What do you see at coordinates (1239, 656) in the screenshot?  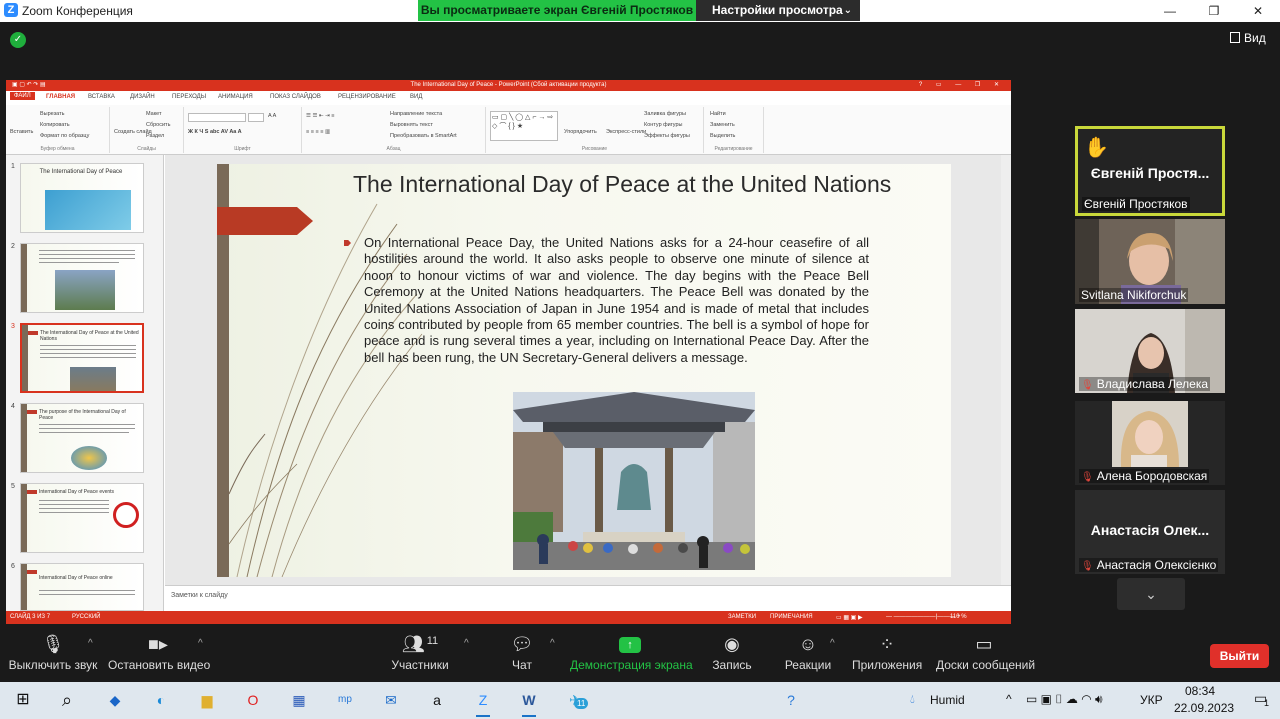 I see `leave-button: Выйти` at bounding box center [1239, 656].